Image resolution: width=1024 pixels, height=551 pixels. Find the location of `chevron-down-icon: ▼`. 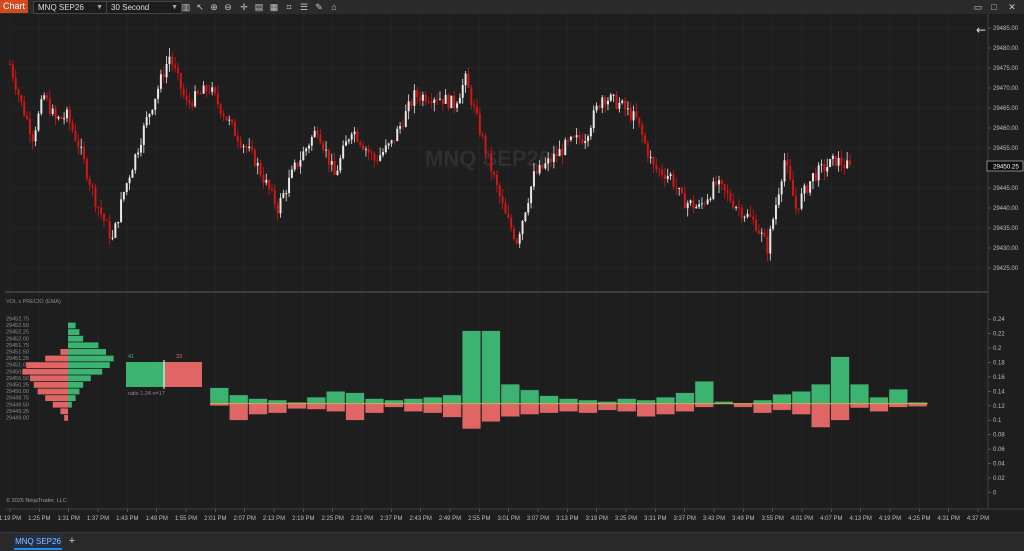

chevron-down-icon: ▼ is located at coordinates (99, 7).